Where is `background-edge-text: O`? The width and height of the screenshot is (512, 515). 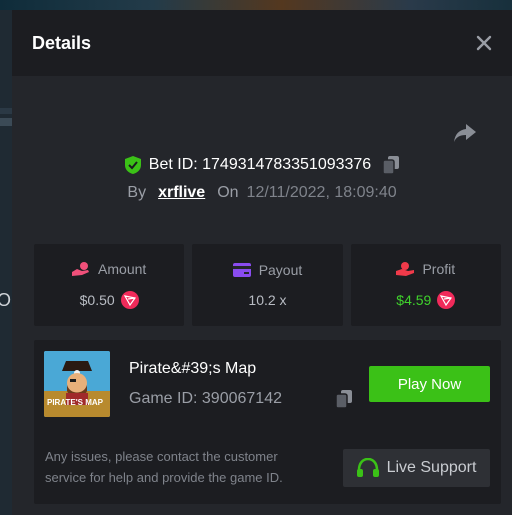
background-edge-text: O is located at coordinates (6, 300).